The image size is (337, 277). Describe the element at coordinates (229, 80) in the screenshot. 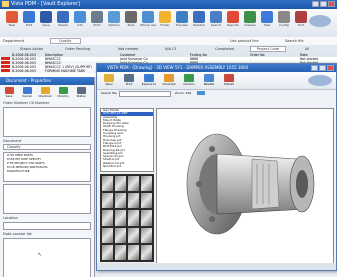

I see `publish-button: Publish` at that location.